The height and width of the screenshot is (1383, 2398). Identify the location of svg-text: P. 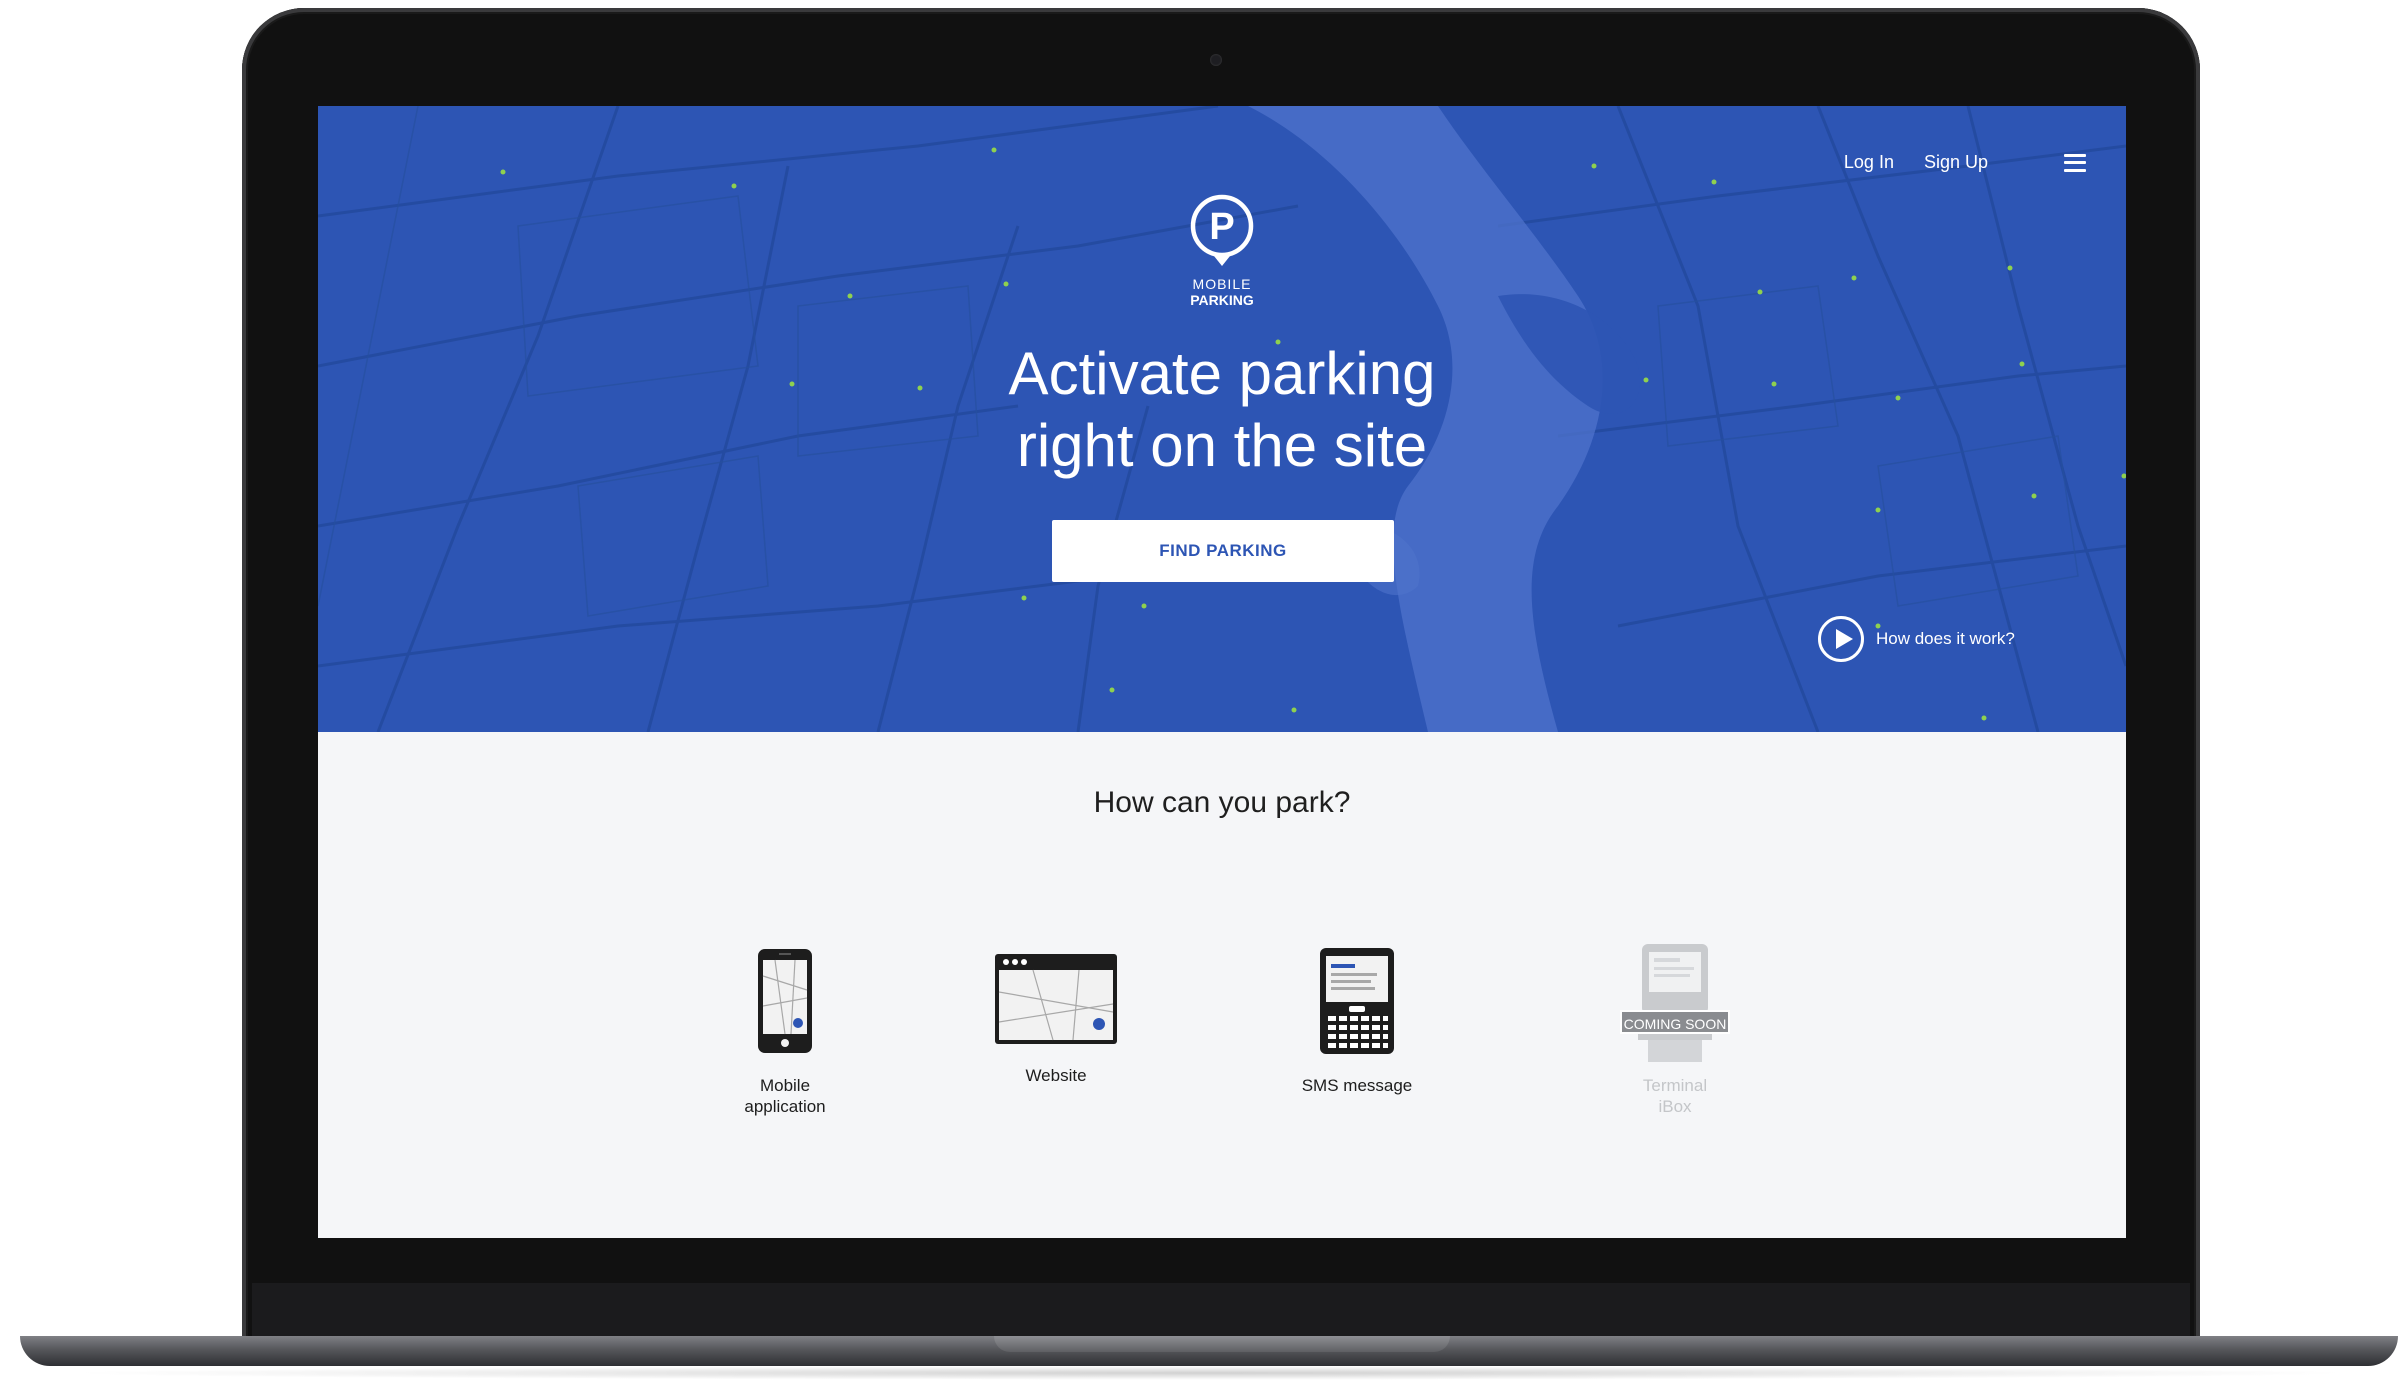
(1221, 227).